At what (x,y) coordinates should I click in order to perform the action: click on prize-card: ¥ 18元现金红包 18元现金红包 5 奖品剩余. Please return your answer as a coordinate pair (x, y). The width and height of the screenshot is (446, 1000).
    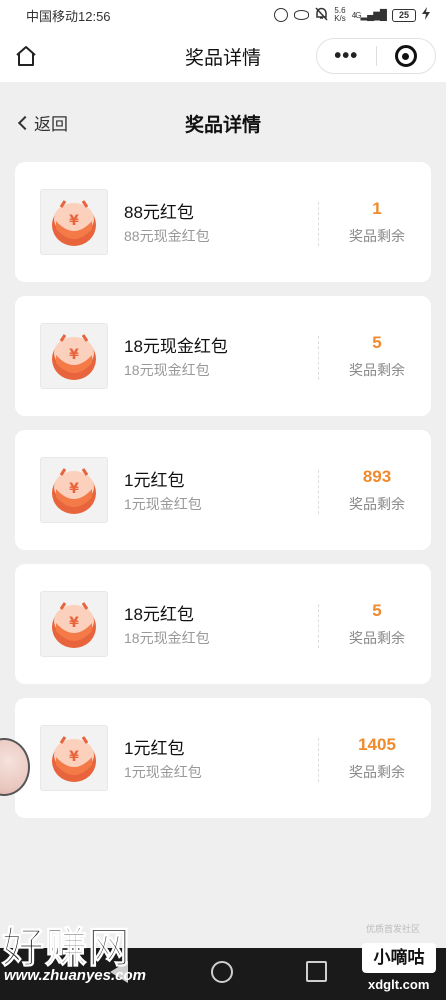
    Looking at the image, I should click on (223, 356).